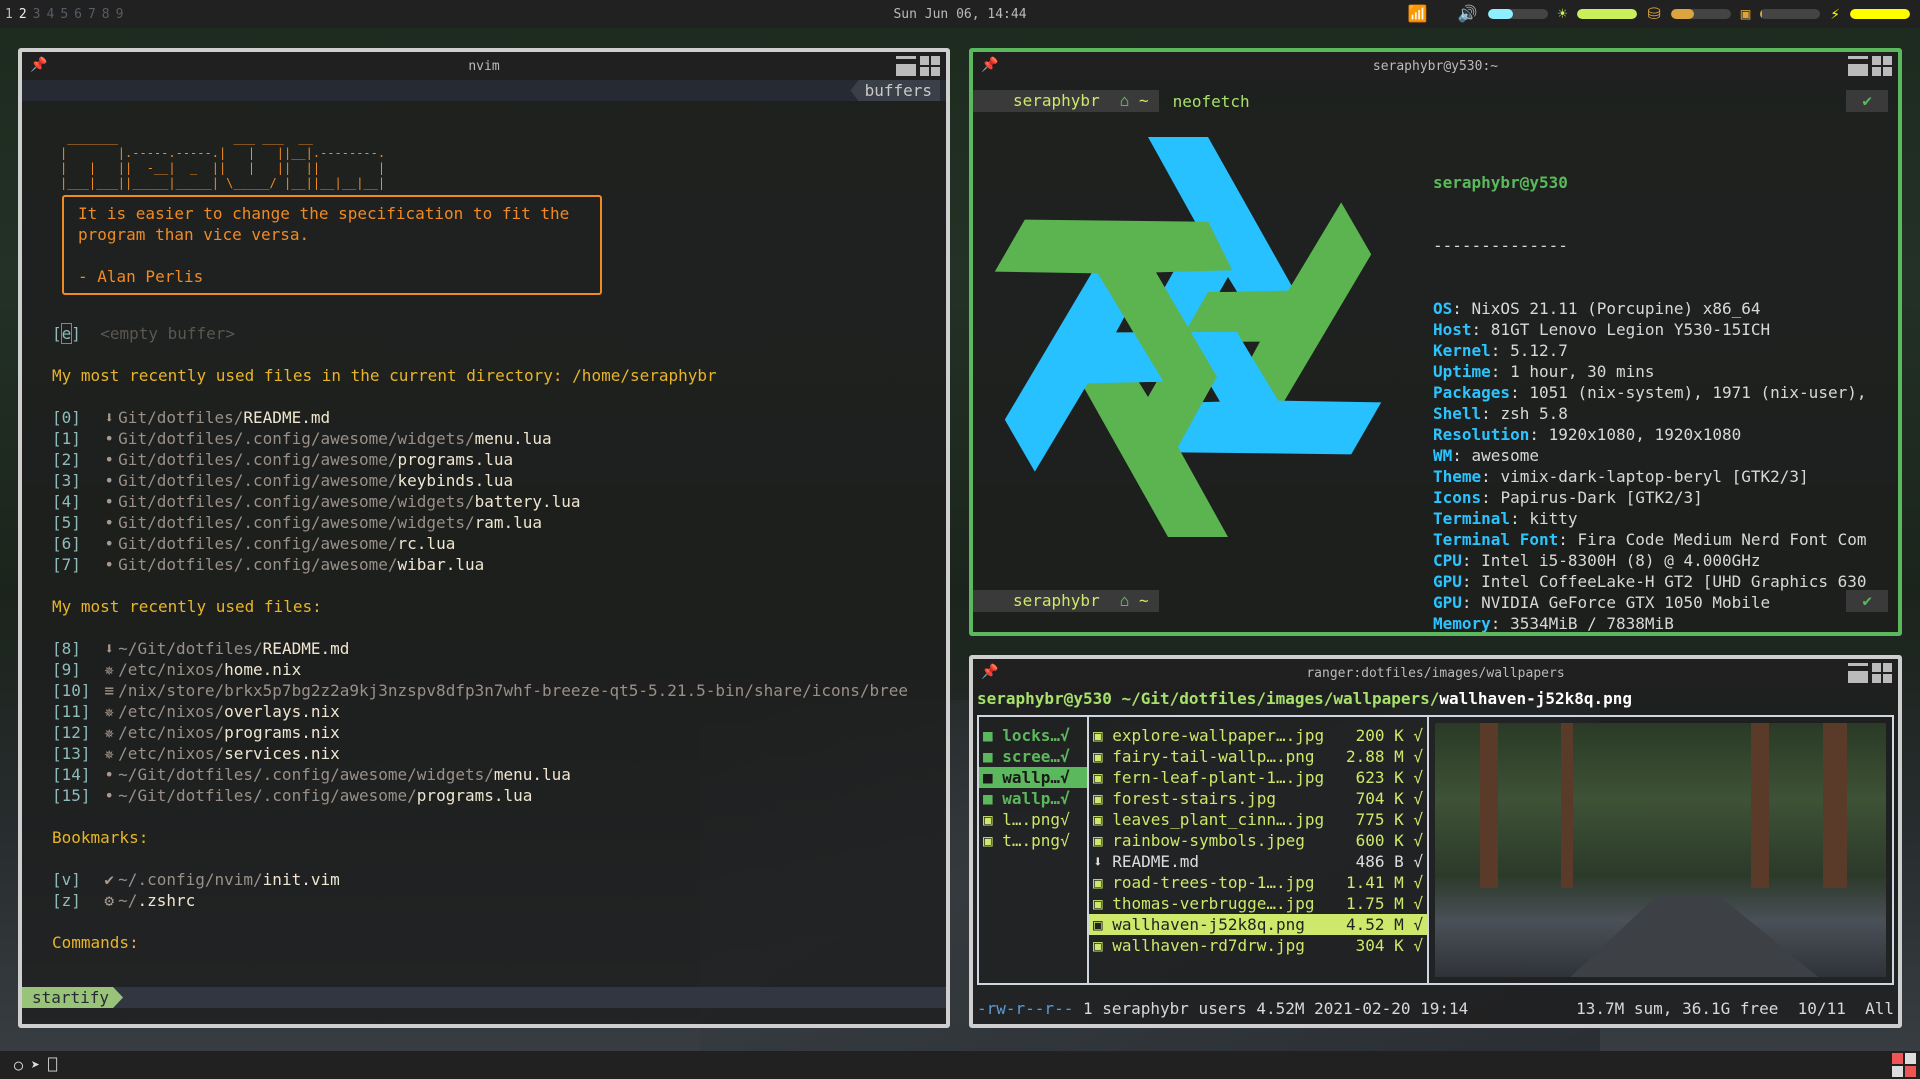 Image resolution: width=1920 pixels, height=1079 pixels. What do you see at coordinates (499, 543) in the screenshot?
I see `list-item: [6] • Git/dotfiles/.config/awesome/rc.lua` at bounding box center [499, 543].